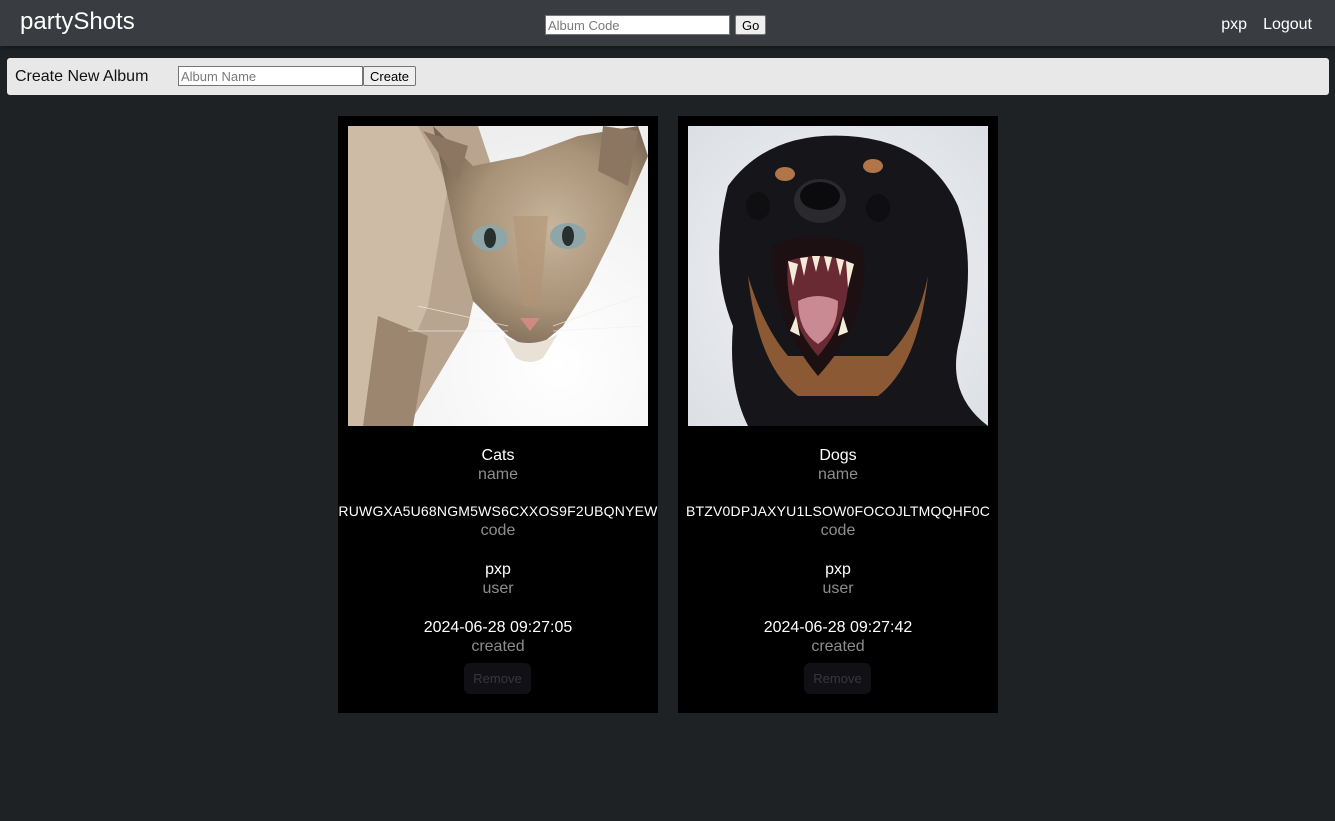 This screenshot has height=821, width=1335. What do you see at coordinates (668, 76) in the screenshot?
I see `create-album-bar: Create New Album Create` at bounding box center [668, 76].